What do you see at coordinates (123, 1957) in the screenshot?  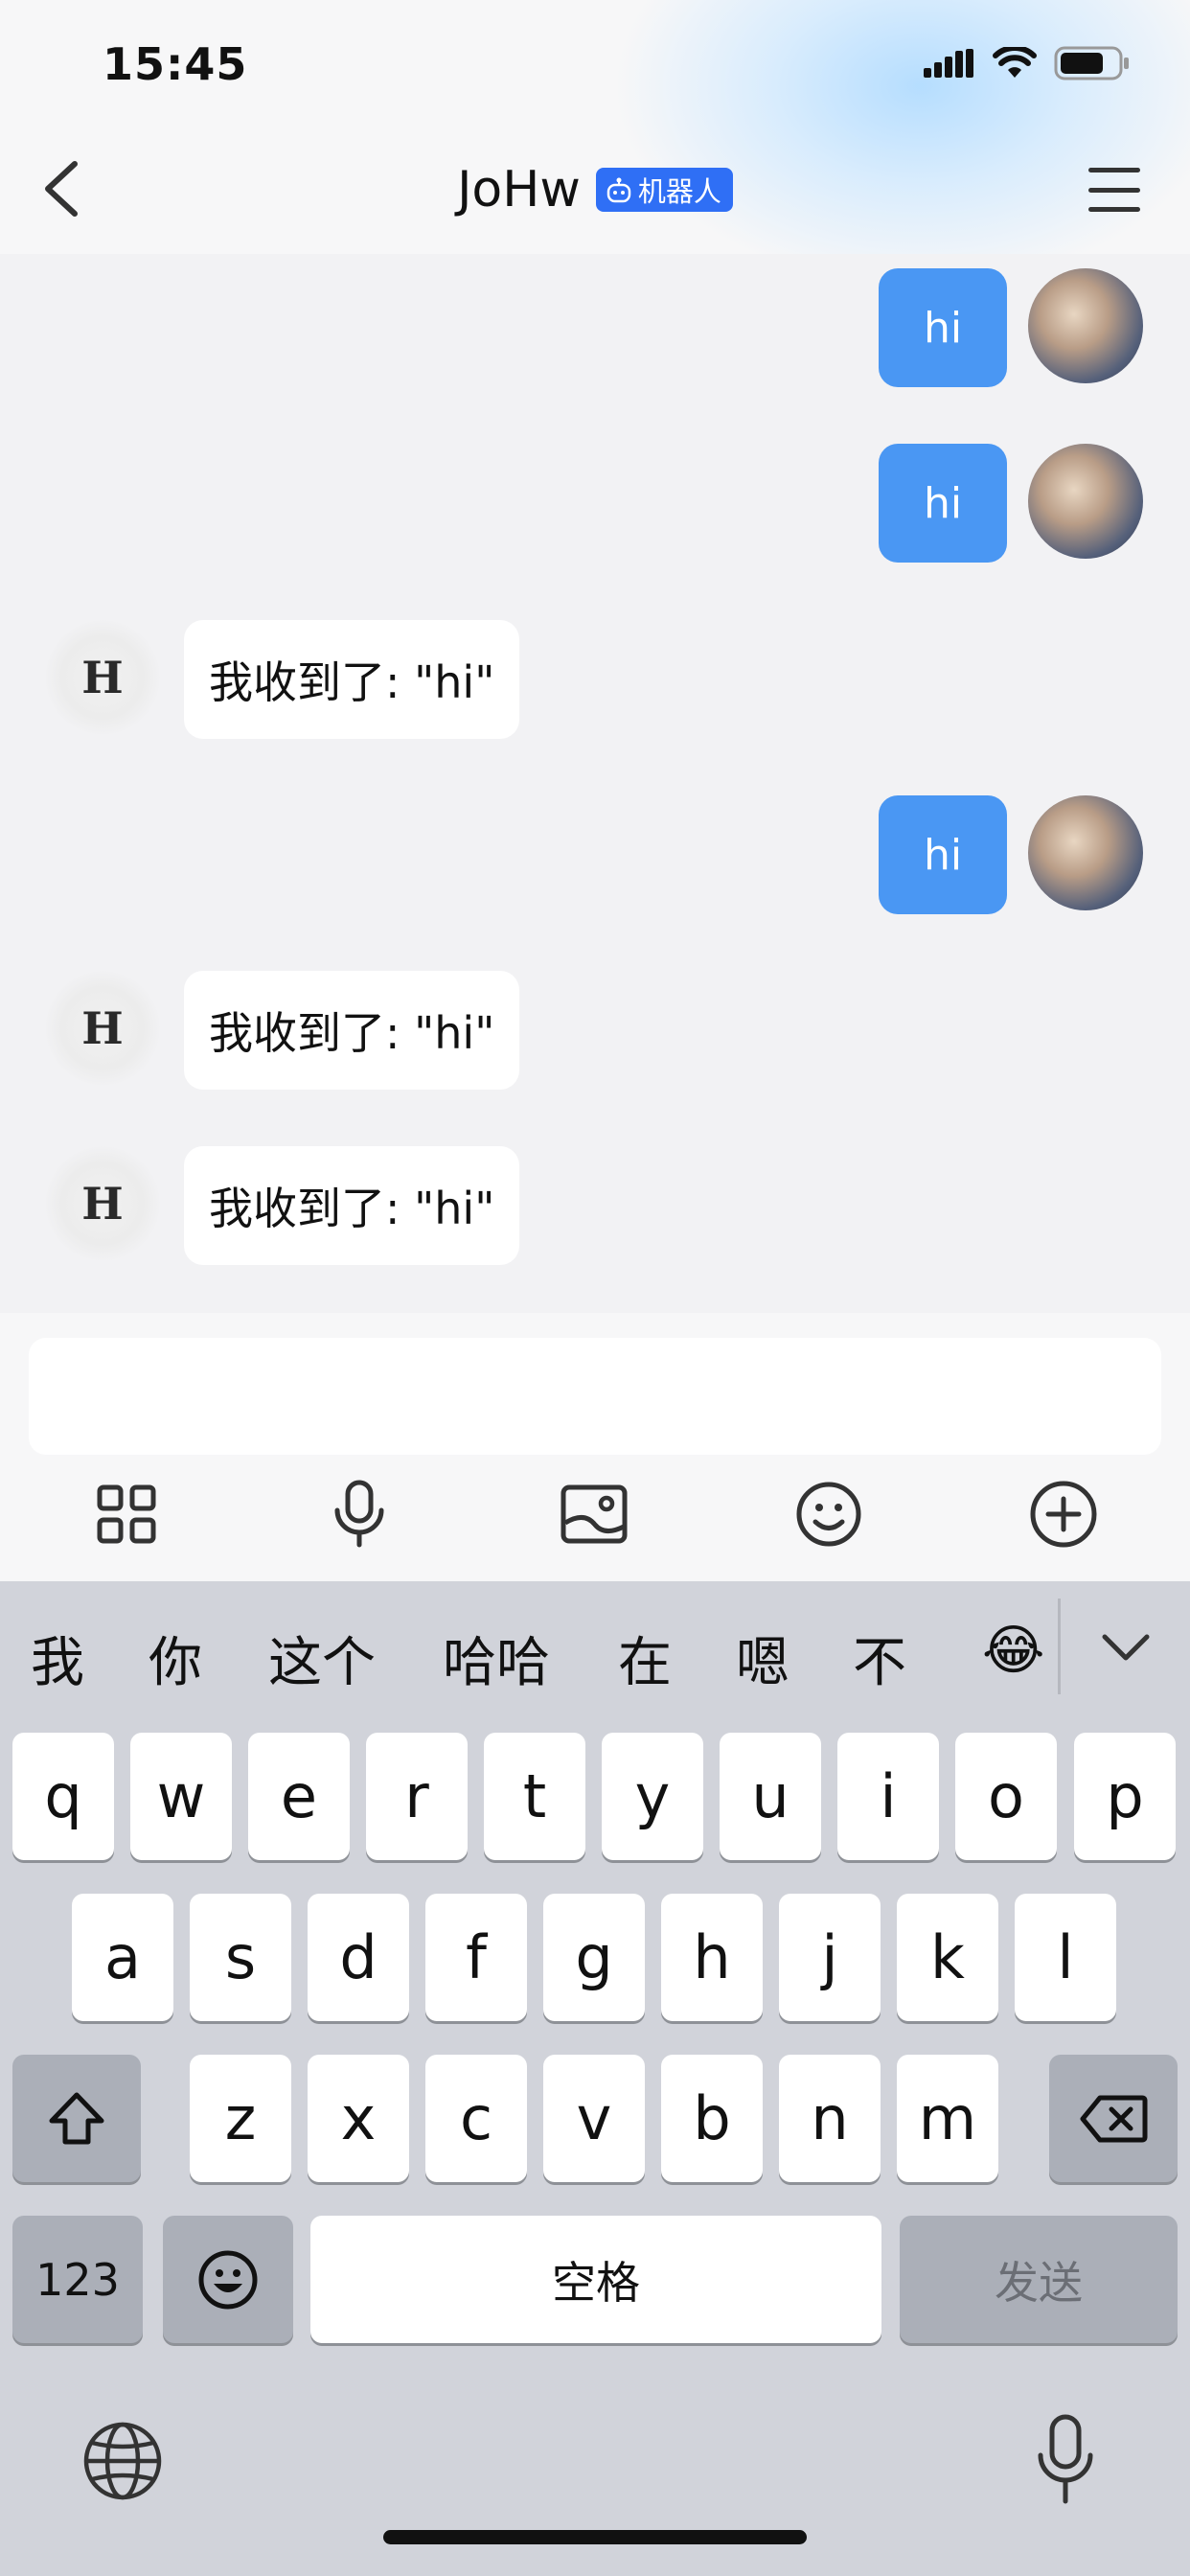 I see `key-a: a` at bounding box center [123, 1957].